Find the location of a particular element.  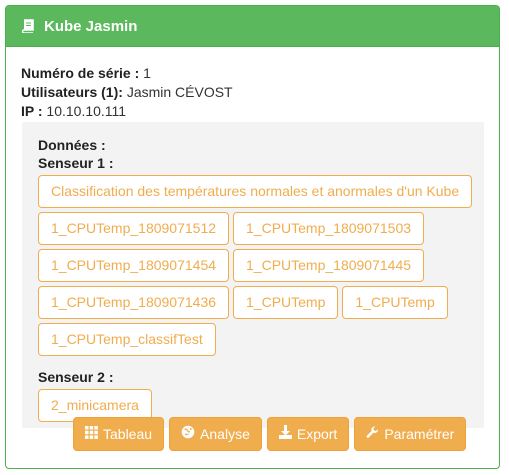

parametrer-label: Paramétrer is located at coordinates (419, 434).